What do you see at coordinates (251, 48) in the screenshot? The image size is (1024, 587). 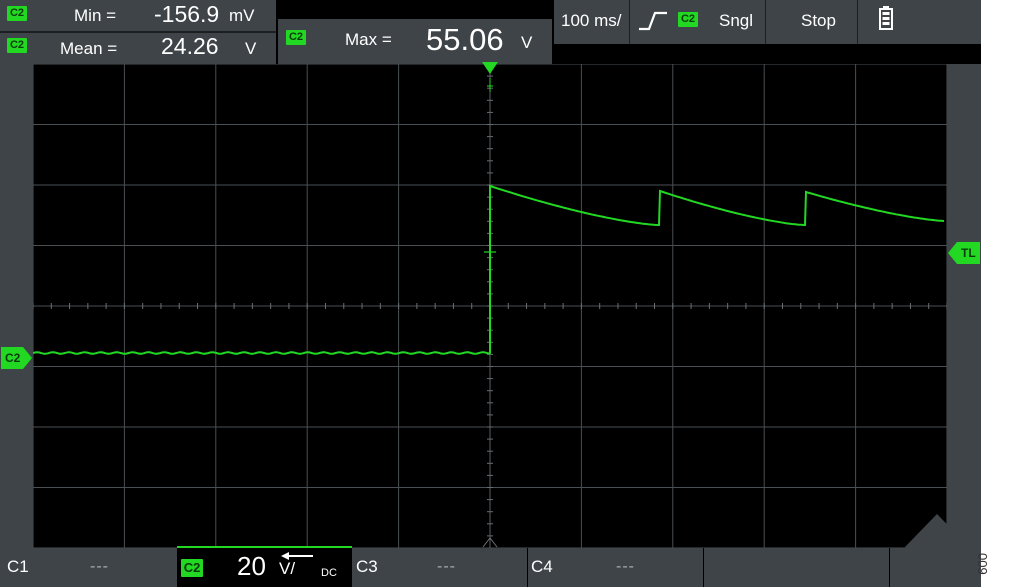 I see `mean-unit: V` at bounding box center [251, 48].